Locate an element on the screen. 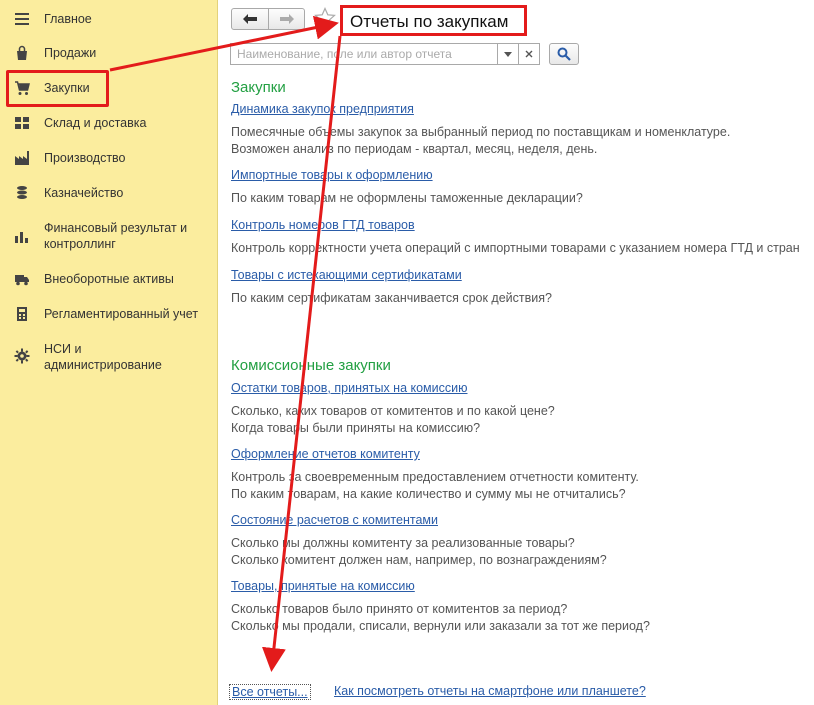 Image resolution: width=814 pixels, height=705 pixels. sidebar-item-label-line2: контроллинг is located at coordinates (80, 244).